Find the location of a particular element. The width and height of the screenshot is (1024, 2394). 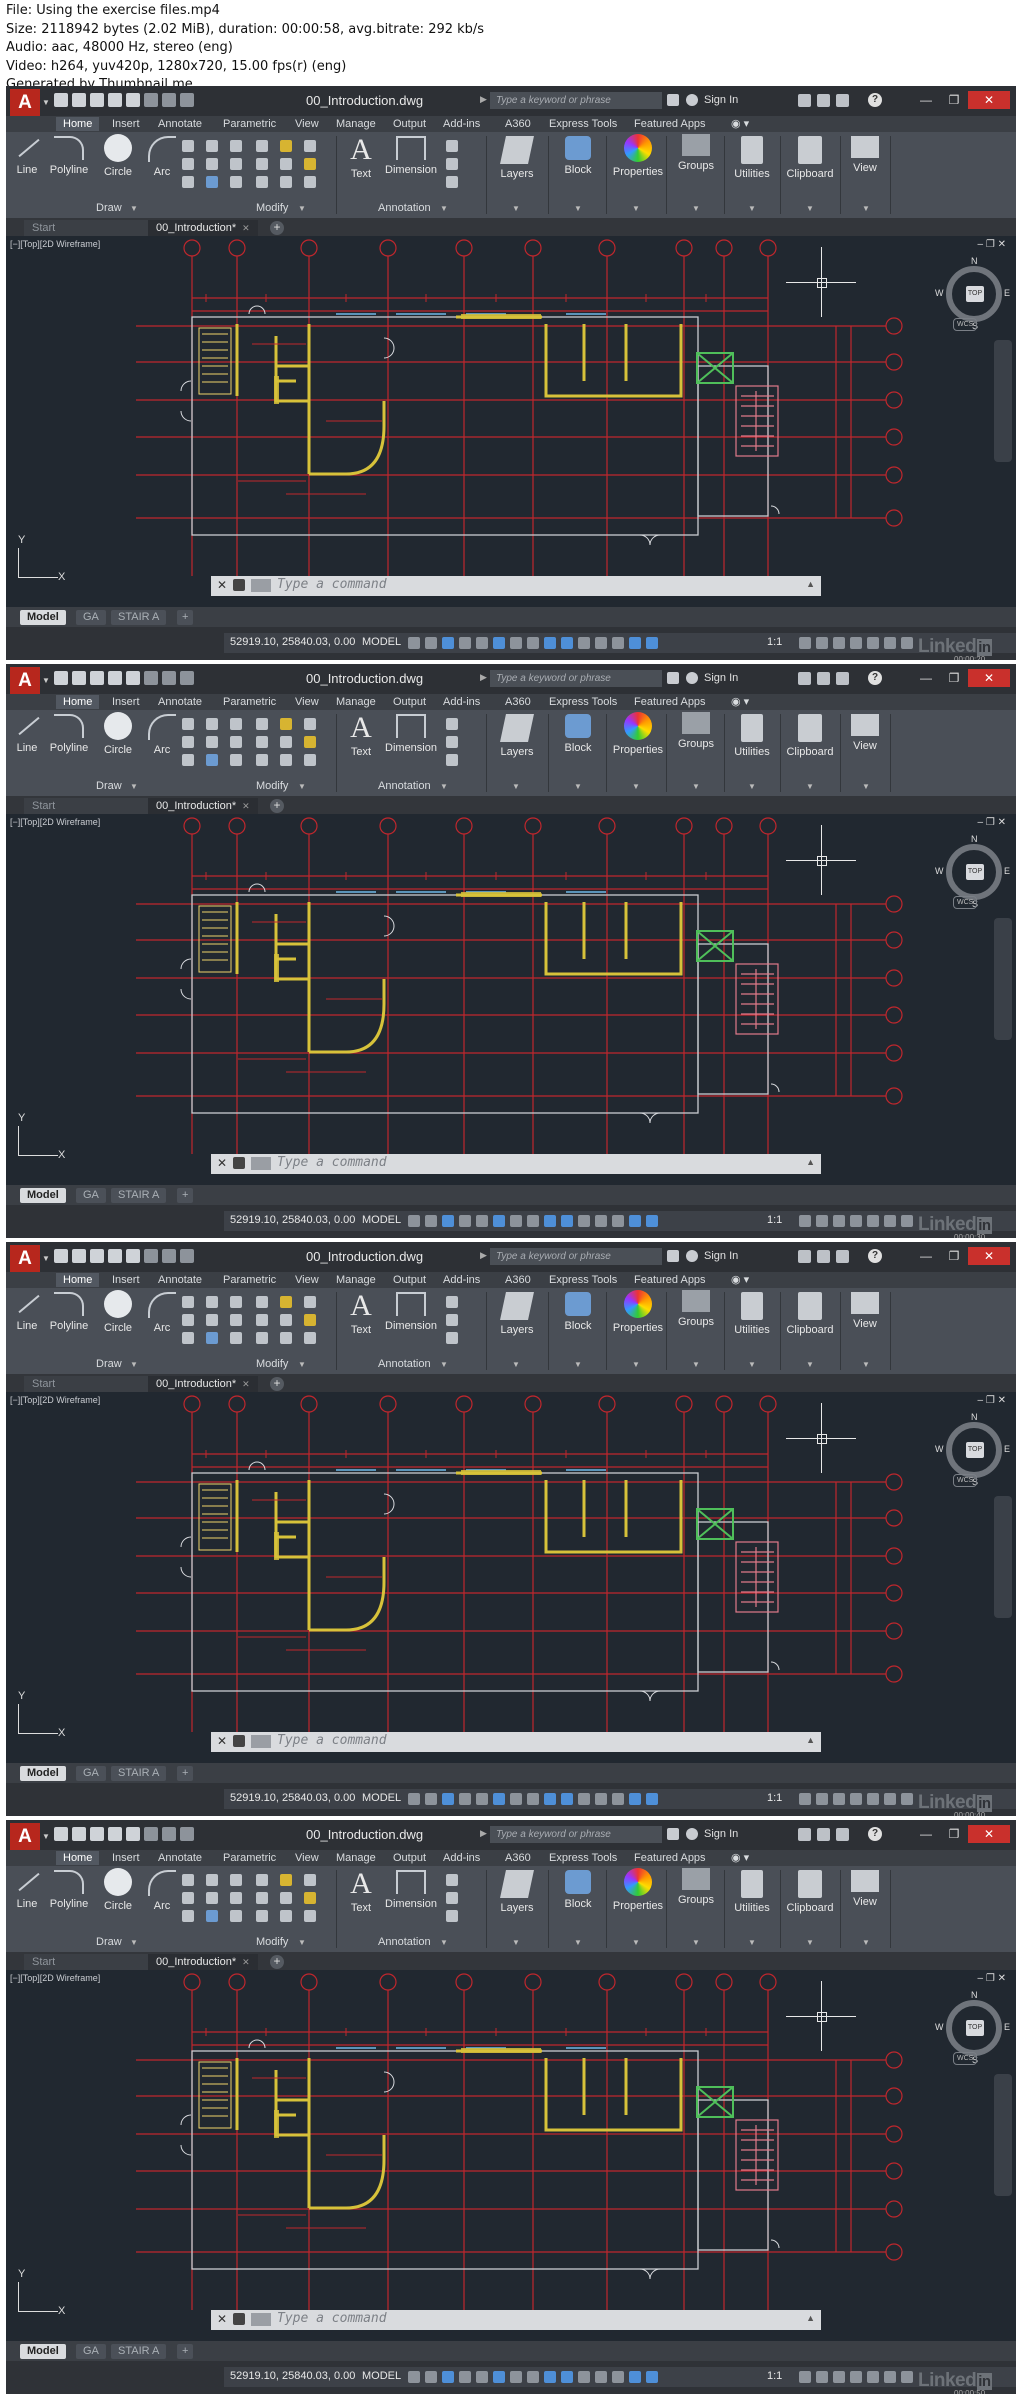

wcs-menu: WCS is located at coordinates (965, 1480).